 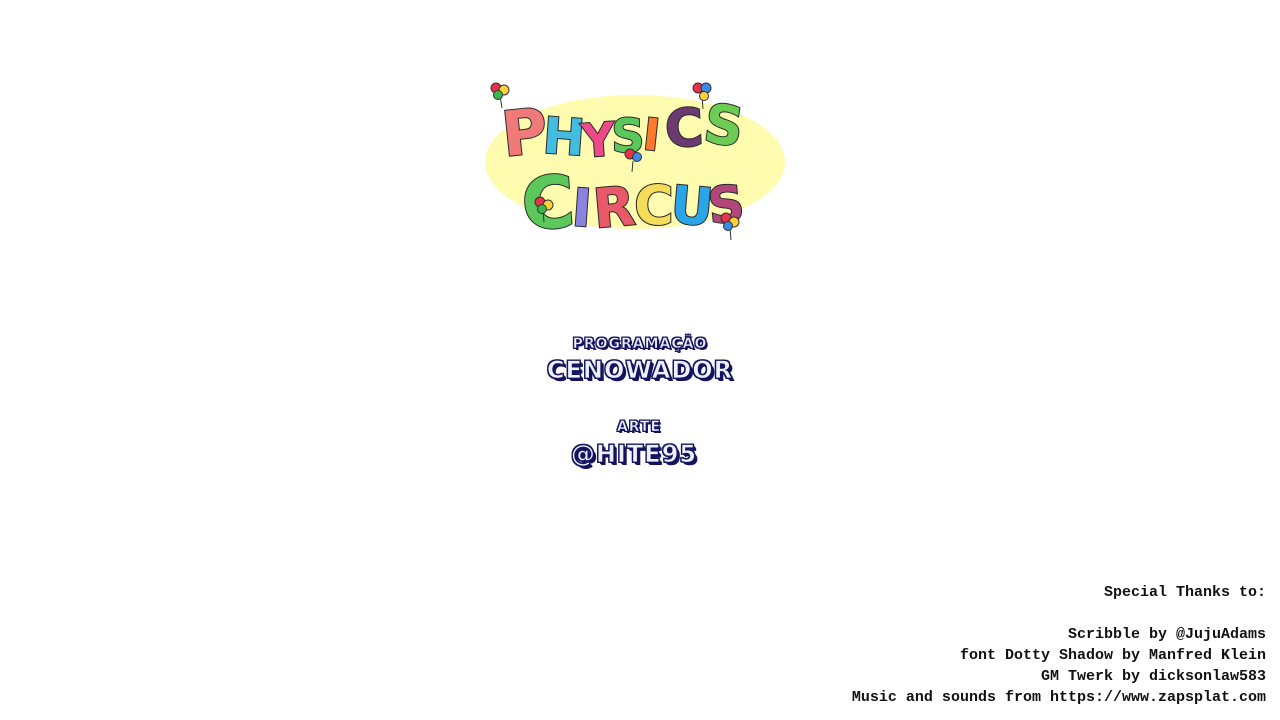 What do you see at coordinates (730, 226) in the screenshot?
I see `balloon-cluster-bottom-right` at bounding box center [730, 226].